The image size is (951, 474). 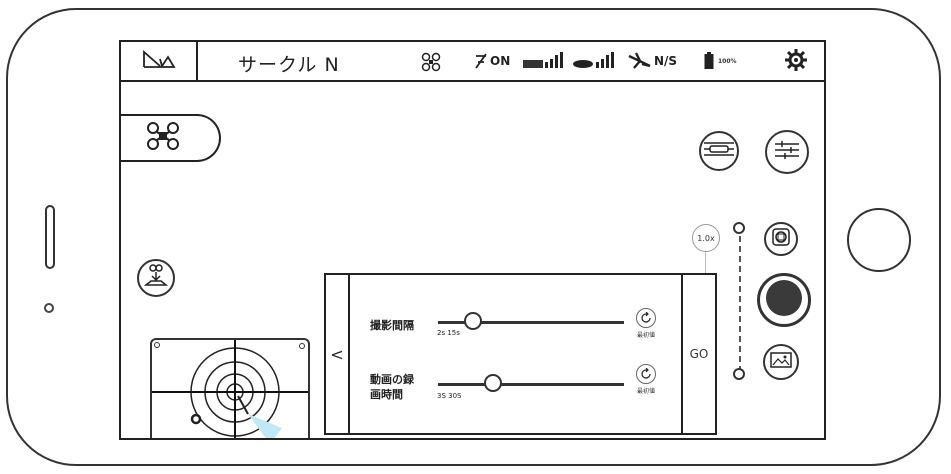 I want to click on video-length-knob, so click(x=493, y=383).